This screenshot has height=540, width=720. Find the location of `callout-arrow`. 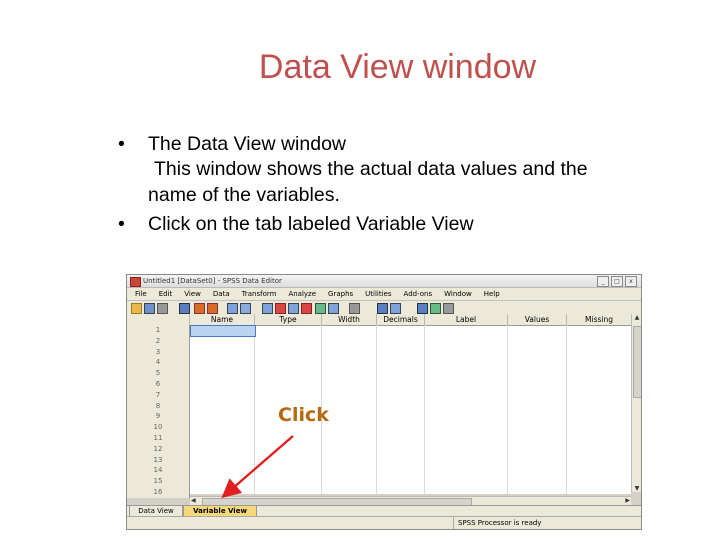

callout-arrow is located at coordinates (257, 467).